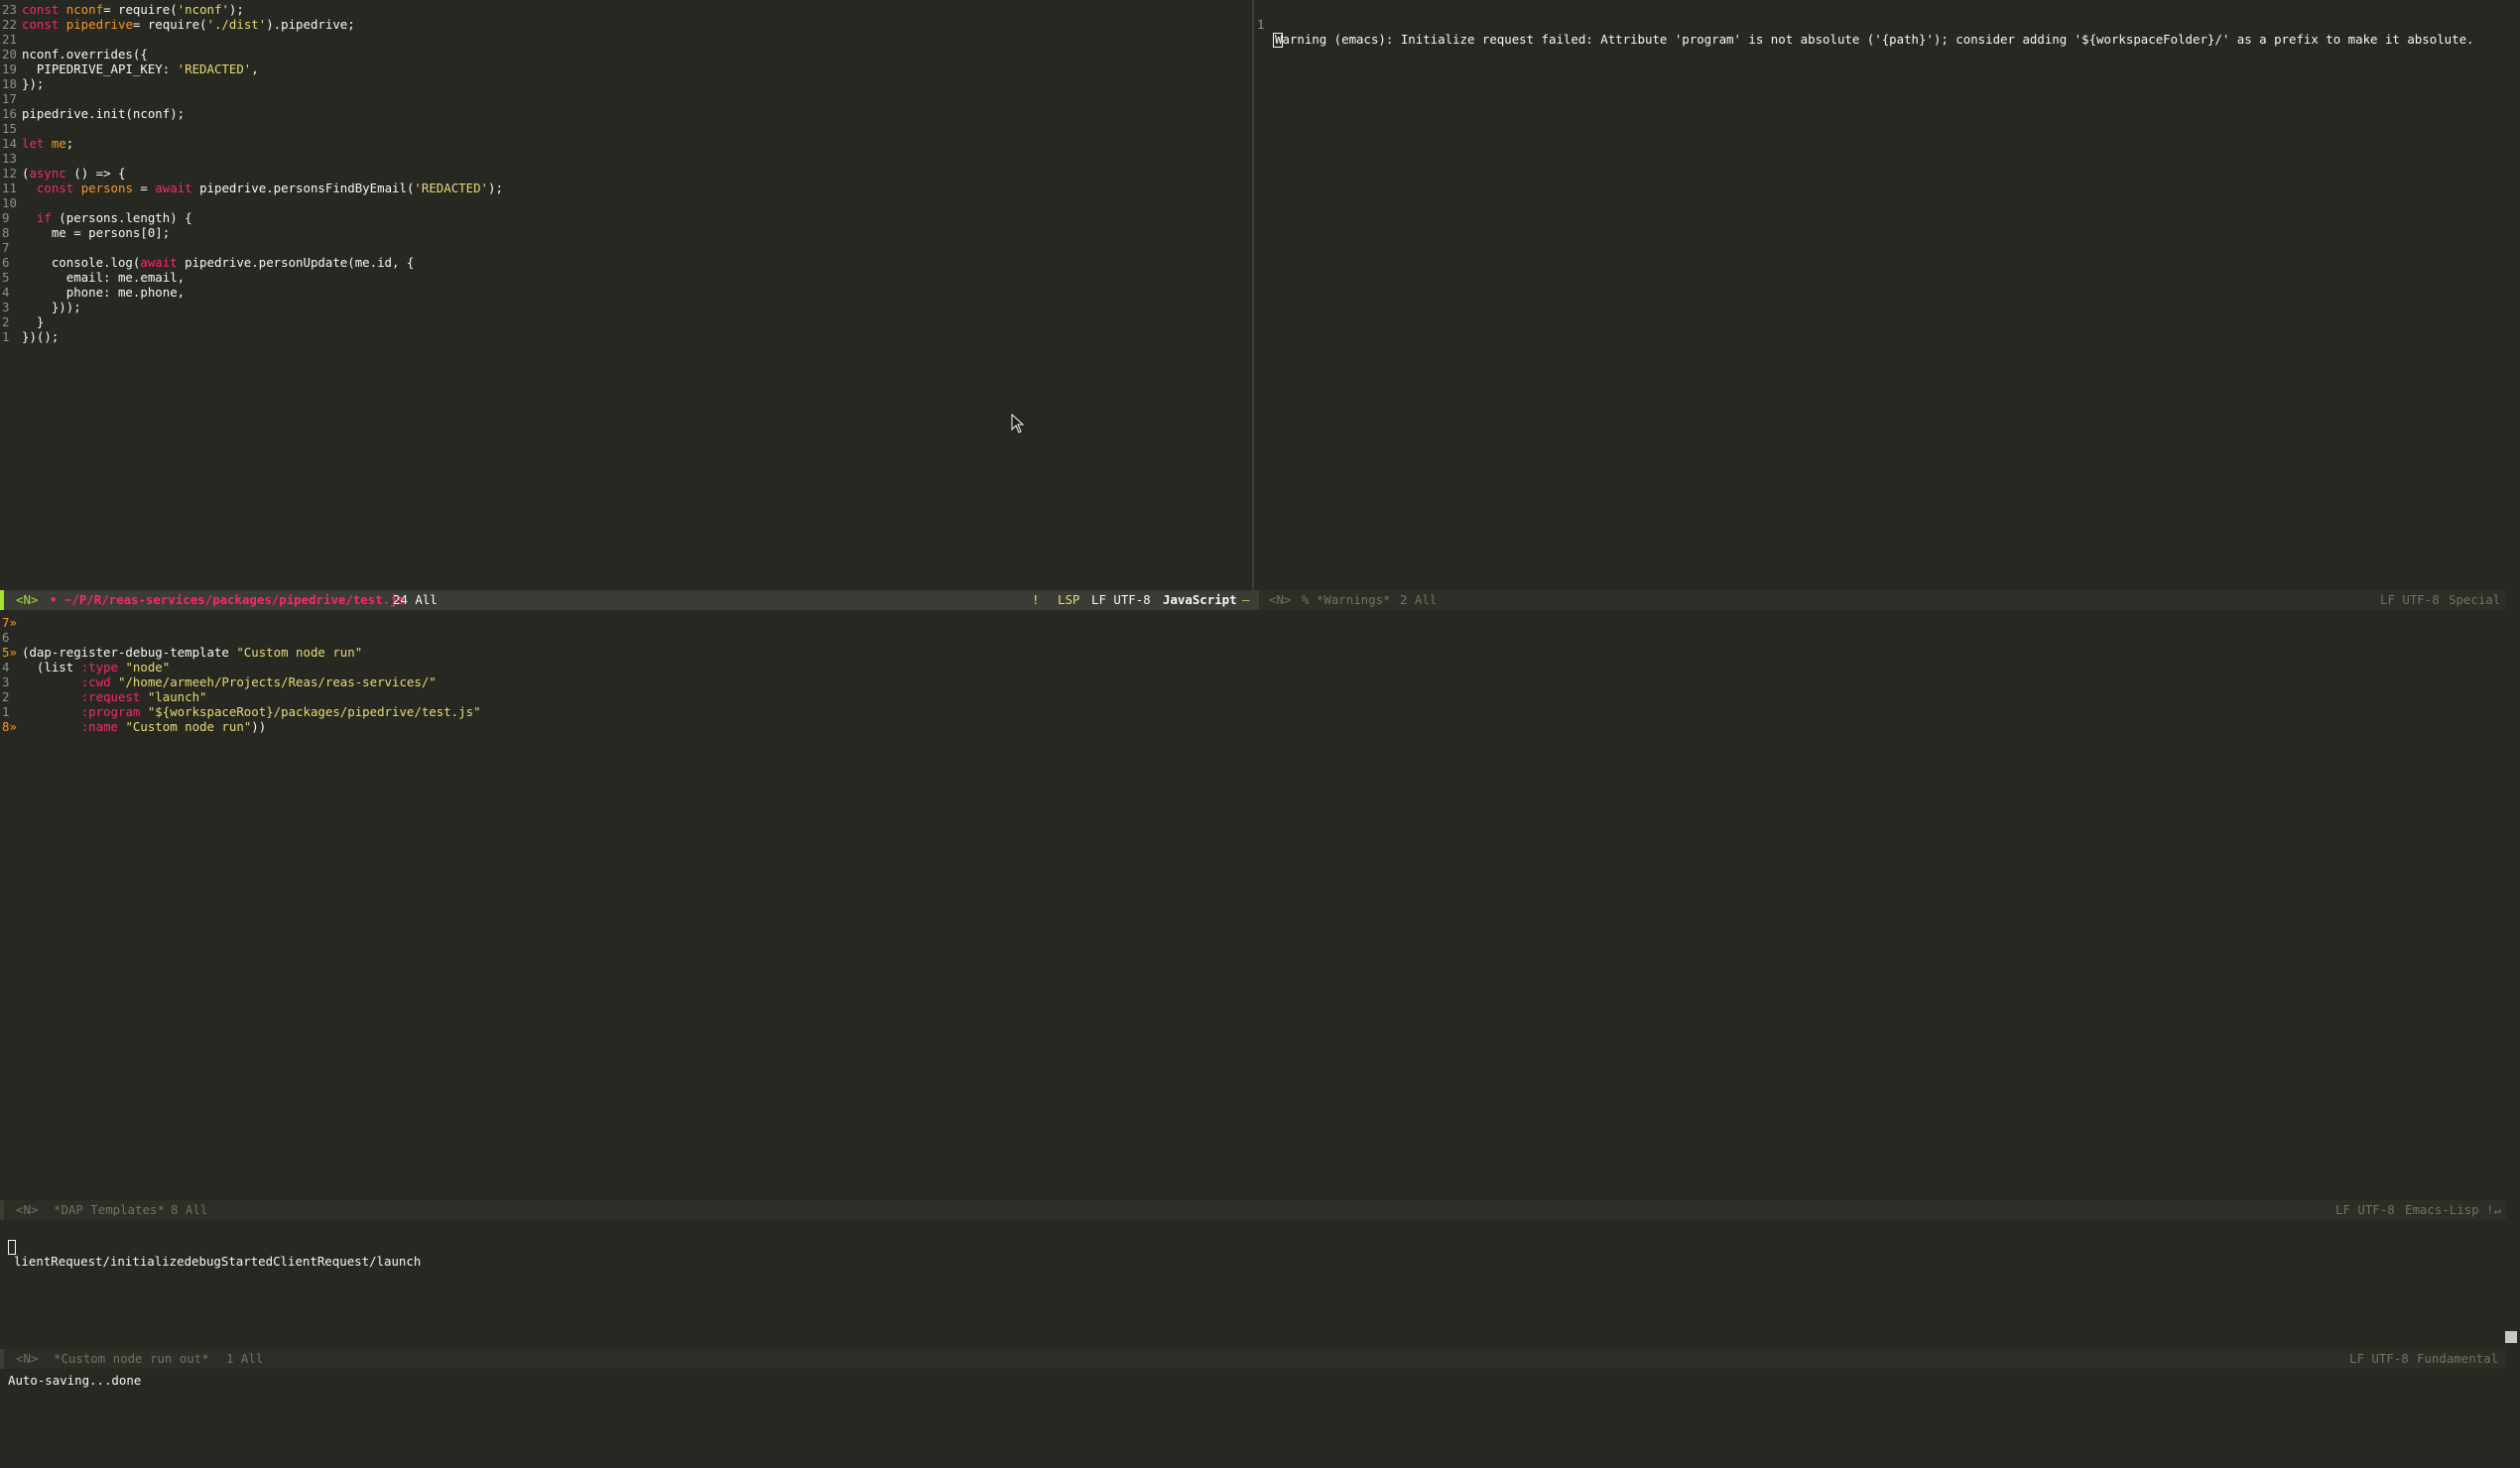 This screenshot has height=1468, width=2520. What do you see at coordinates (75, 1380) in the screenshot?
I see `echo-message: Auto-saving...done` at bounding box center [75, 1380].